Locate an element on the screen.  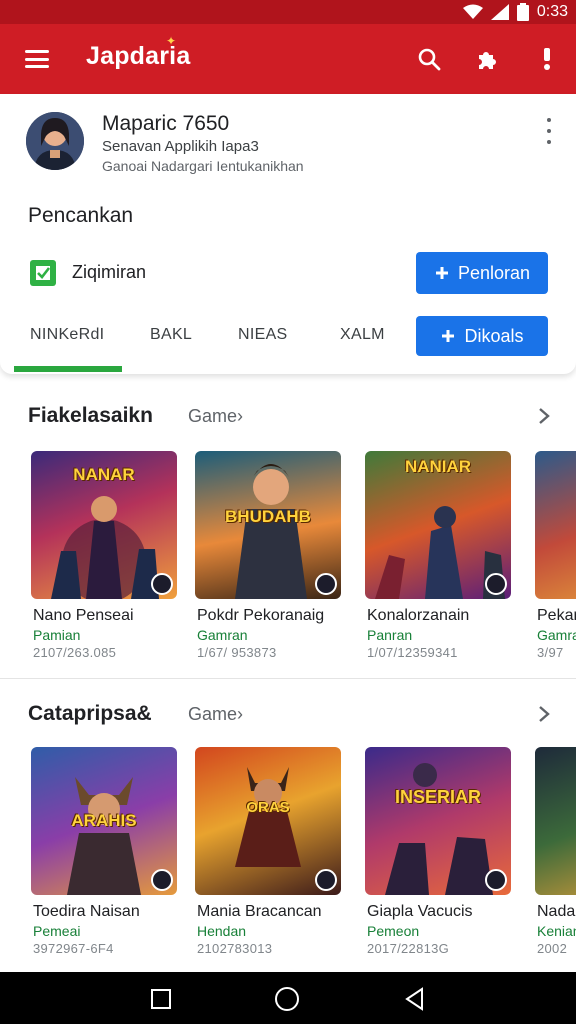
poster-text: ARAHIS is located at coordinates (104, 820).